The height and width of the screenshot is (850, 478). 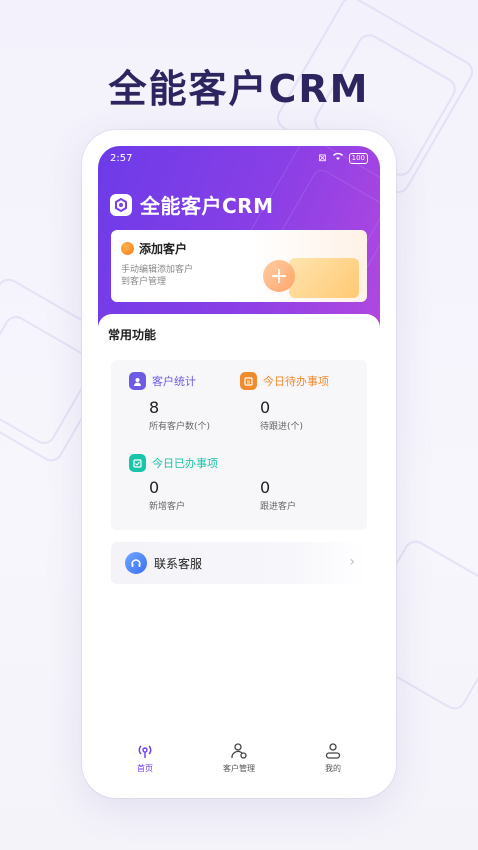 I want to click on status-bar: 2:57 ⊠ 100, so click(x=239, y=158).